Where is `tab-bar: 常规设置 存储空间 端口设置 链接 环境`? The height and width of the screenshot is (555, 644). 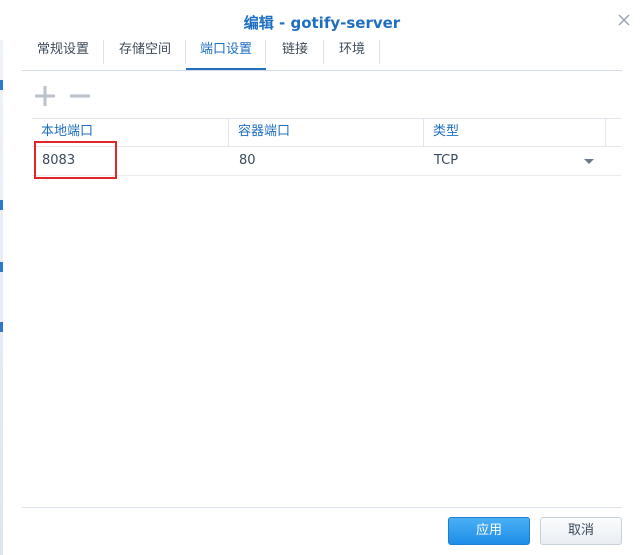
tab-bar: 常规设置 存储空间 端口设置 链接 环境 is located at coordinates (322, 53).